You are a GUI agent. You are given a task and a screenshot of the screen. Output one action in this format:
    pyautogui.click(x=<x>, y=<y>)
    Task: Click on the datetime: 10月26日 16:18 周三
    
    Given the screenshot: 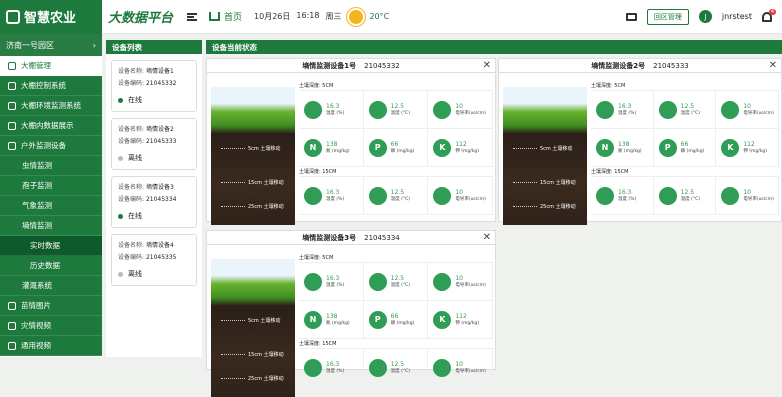 What is the action you would take?
    pyautogui.click(x=297, y=16)
    